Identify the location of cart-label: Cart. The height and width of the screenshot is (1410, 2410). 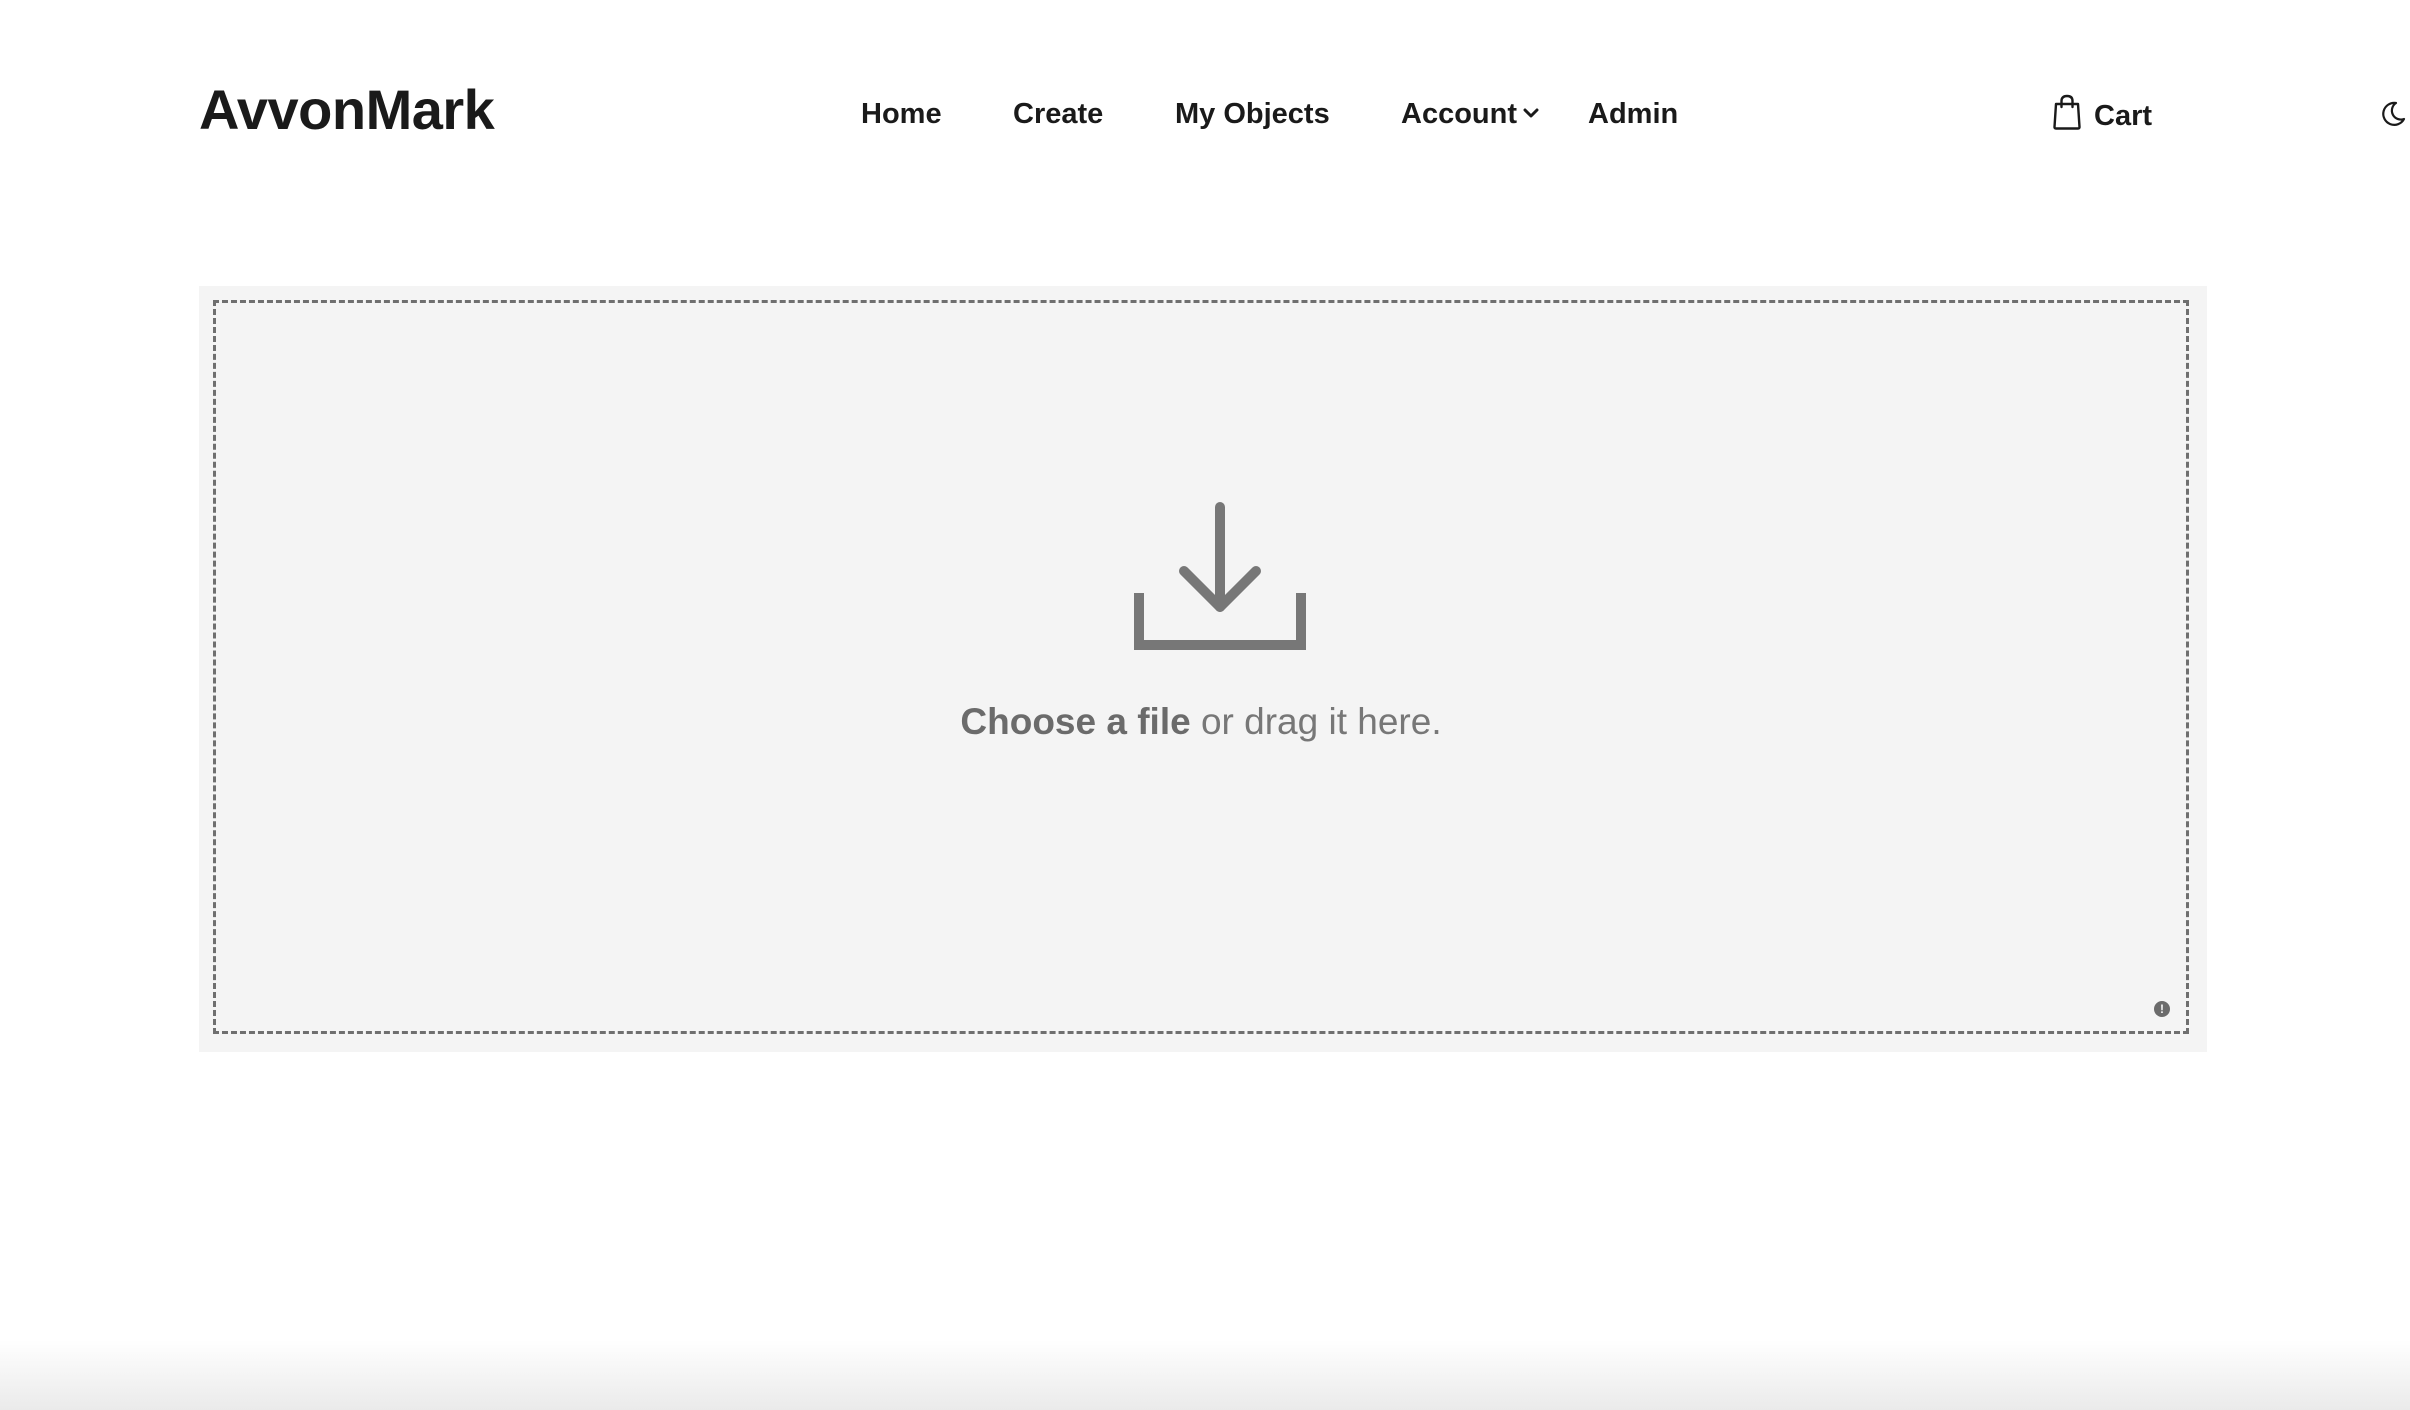
(2123, 116).